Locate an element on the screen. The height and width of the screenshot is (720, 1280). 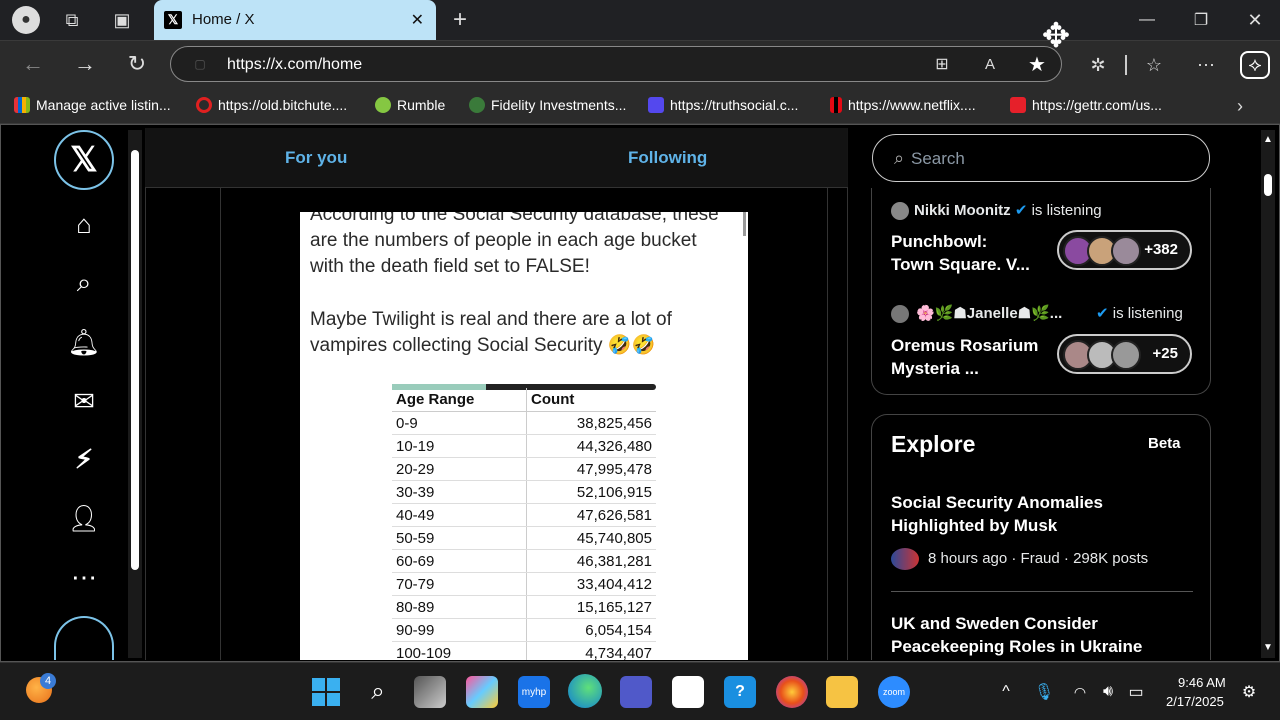
truthsocial-icon is located at coordinates (656, 105).